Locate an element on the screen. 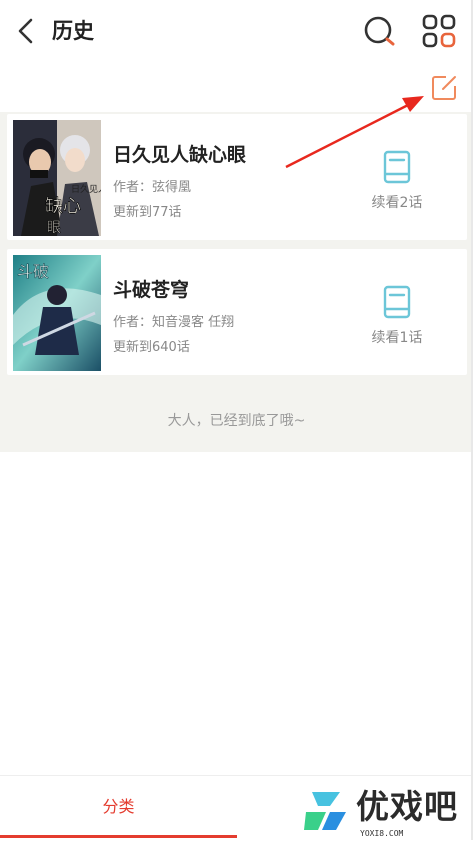  edit-icon is located at coordinates (444, 88).